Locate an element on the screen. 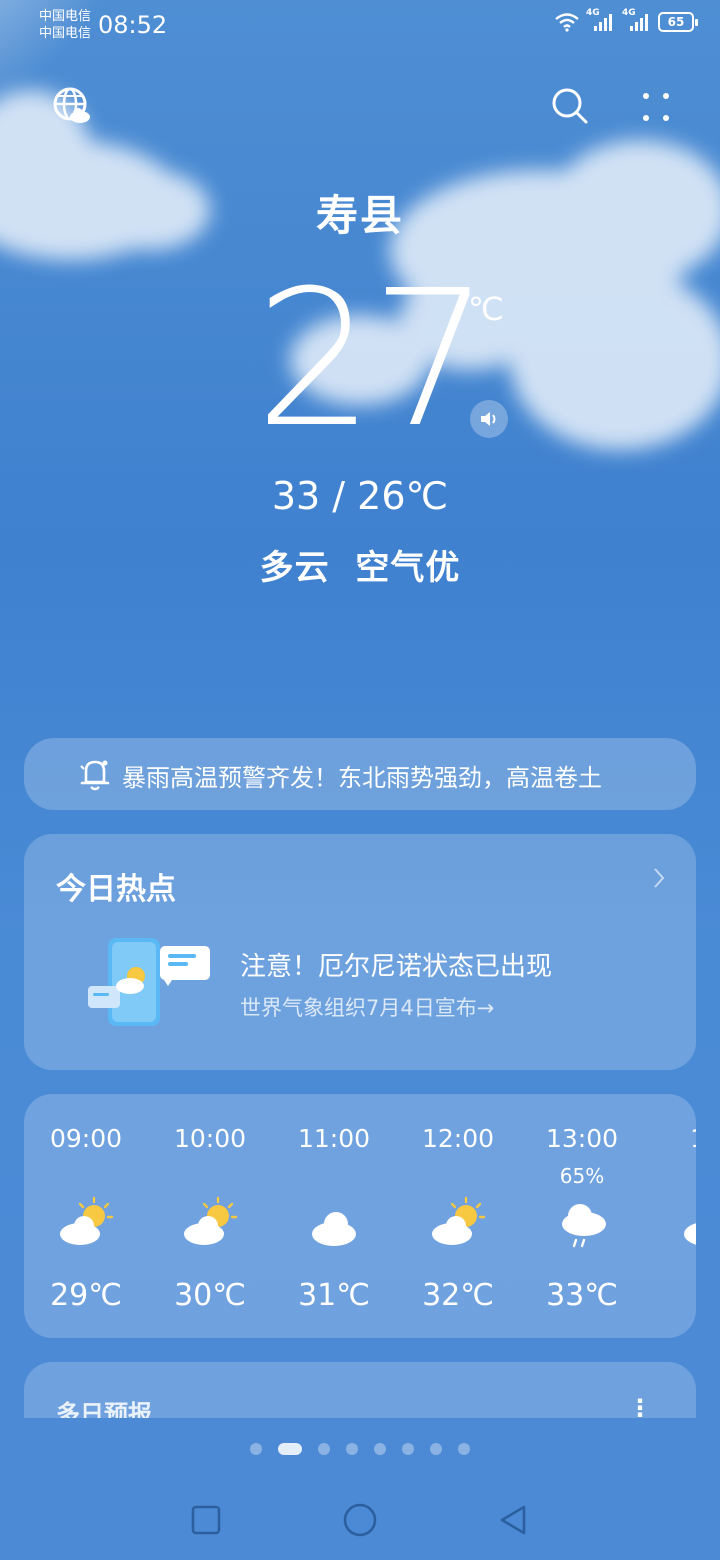 The height and width of the screenshot is (1560, 720). hot-topics-title: 今日热点 is located at coordinates (116, 889).